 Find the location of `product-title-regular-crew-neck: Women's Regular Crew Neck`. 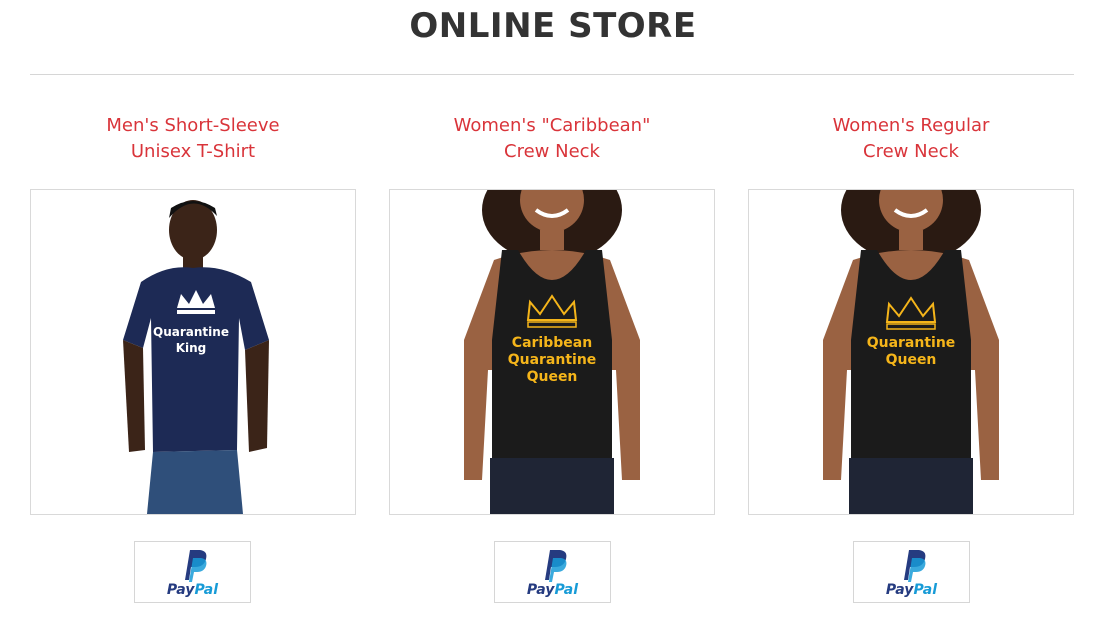

product-title-regular-crew-neck: Women's Regular Crew Neck is located at coordinates (911, 139).